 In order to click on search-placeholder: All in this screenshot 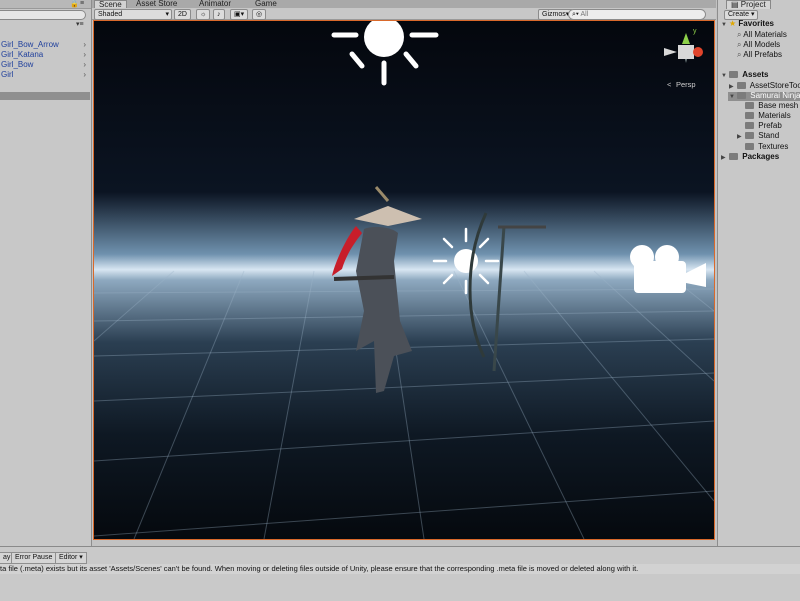, I will do `click(584, 14)`.